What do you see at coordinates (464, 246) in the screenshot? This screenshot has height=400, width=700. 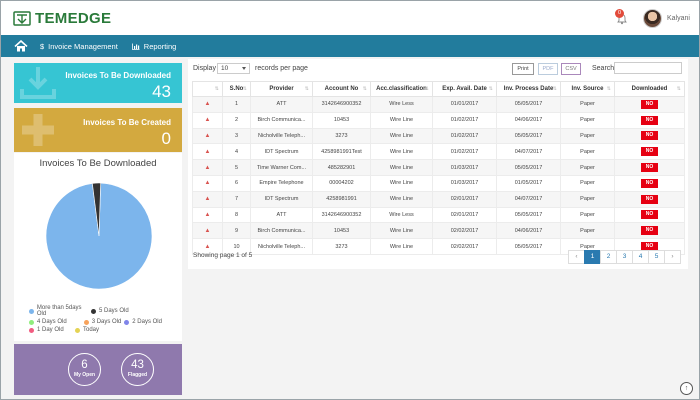 I see `table-cell: 02/02/2017` at bounding box center [464, 246].